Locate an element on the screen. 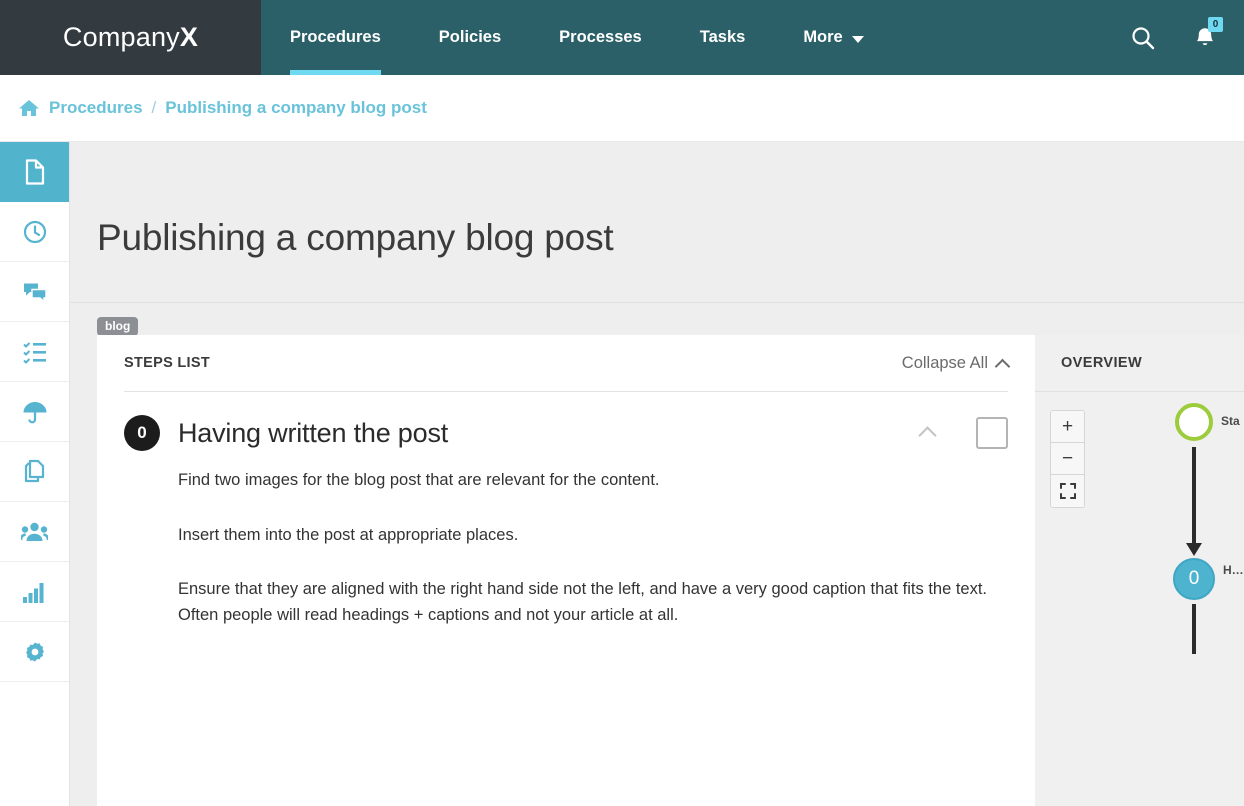  sidebar-item-tasks is located at coordinates (34, 352).